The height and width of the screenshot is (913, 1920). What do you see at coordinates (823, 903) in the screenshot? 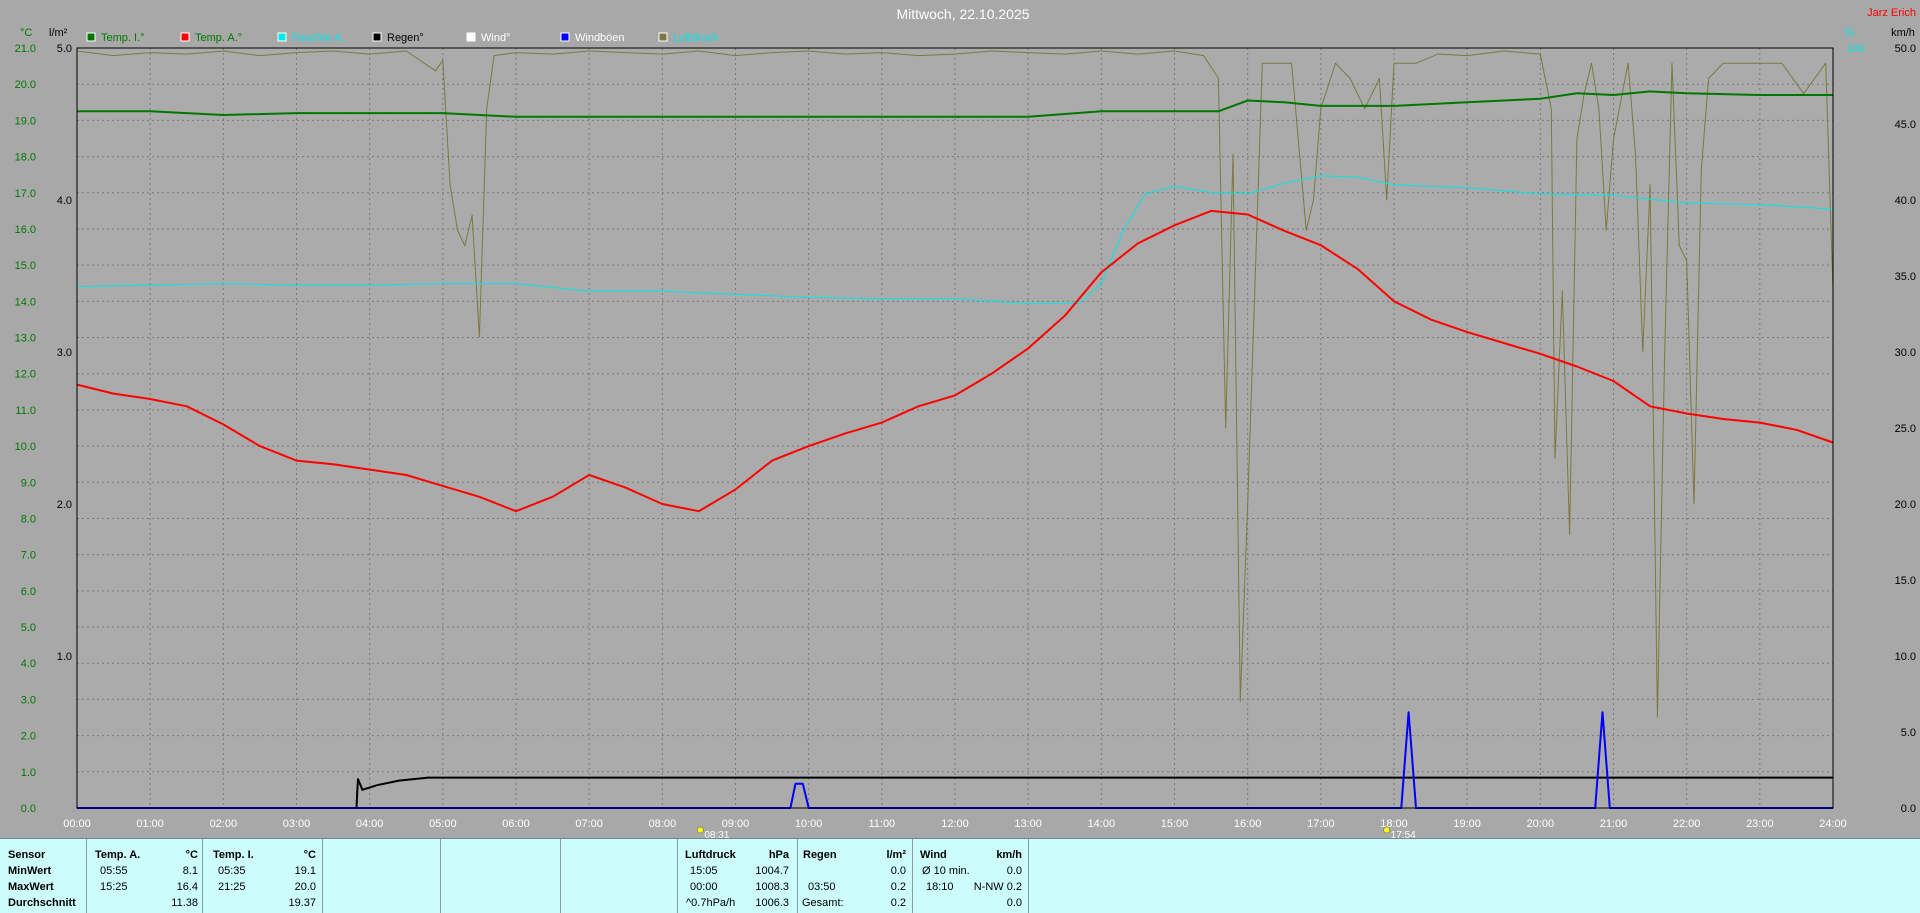
I see `rain-total-label: Gesamt:` at bounding box center [823, 903].